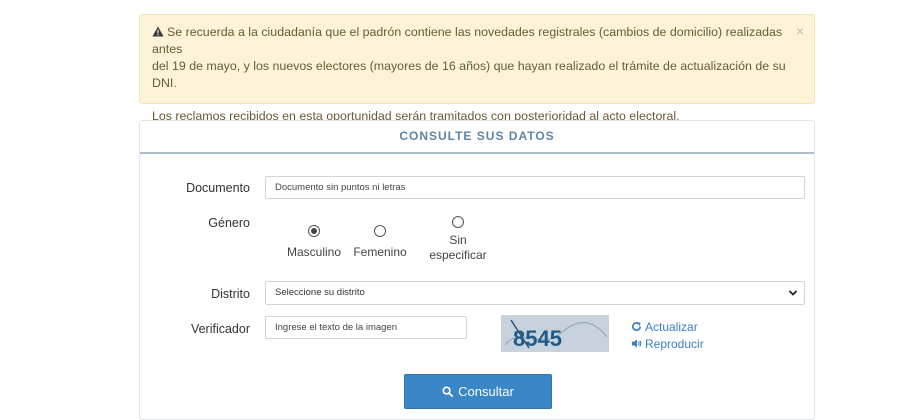 Image resolution: width=900 pixels, height=420 pixels. Describe the element at coordinates (636, 327) in the screenshot. I see `refresh-icon` at that location.